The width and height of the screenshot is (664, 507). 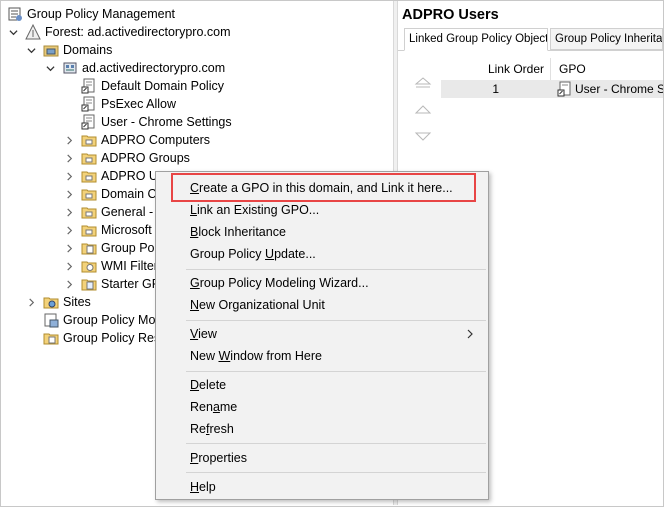 I want to click on tree-item-label: User - Chrome Settings, so click(x=166, y=122).